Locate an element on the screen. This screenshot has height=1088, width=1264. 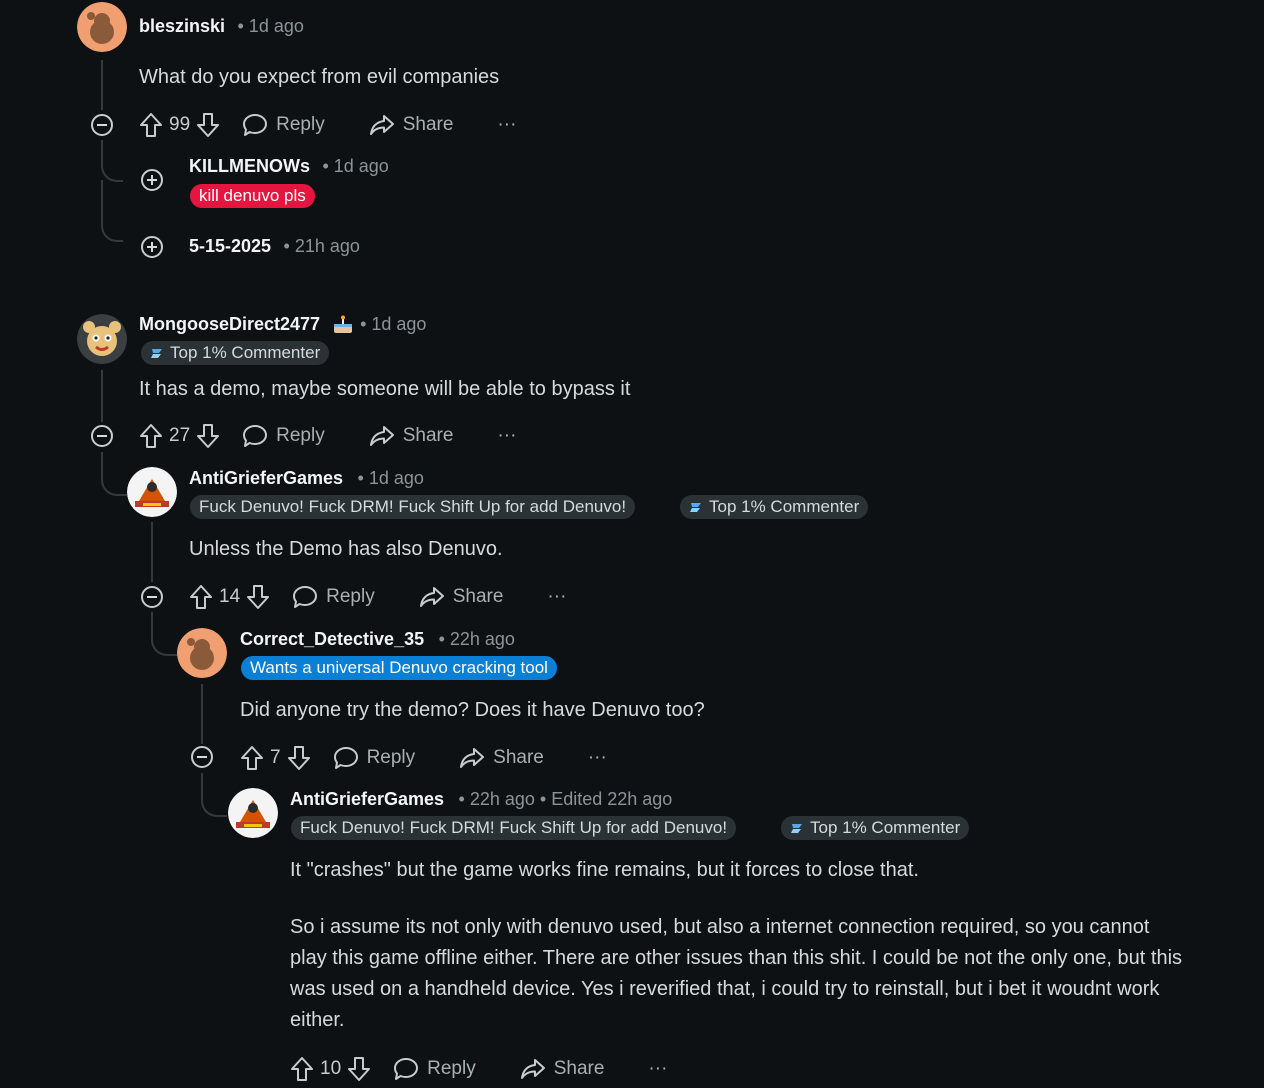
comment-header: 5-15-2025 • 21h ago is located at coordinates (274, 246).